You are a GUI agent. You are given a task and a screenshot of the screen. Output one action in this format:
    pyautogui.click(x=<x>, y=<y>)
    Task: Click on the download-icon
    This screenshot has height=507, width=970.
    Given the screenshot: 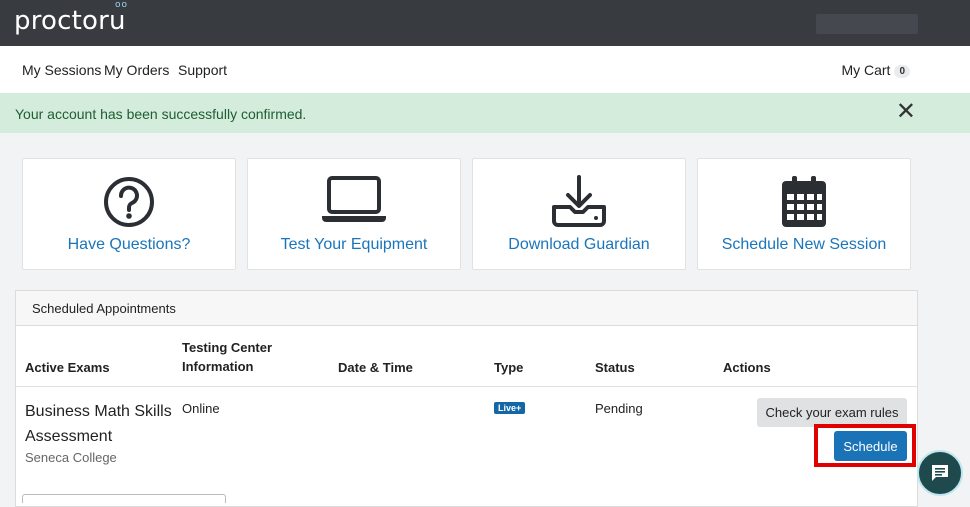 What is the action you would take?
    pyautogui.click(x=579, y=201)
    